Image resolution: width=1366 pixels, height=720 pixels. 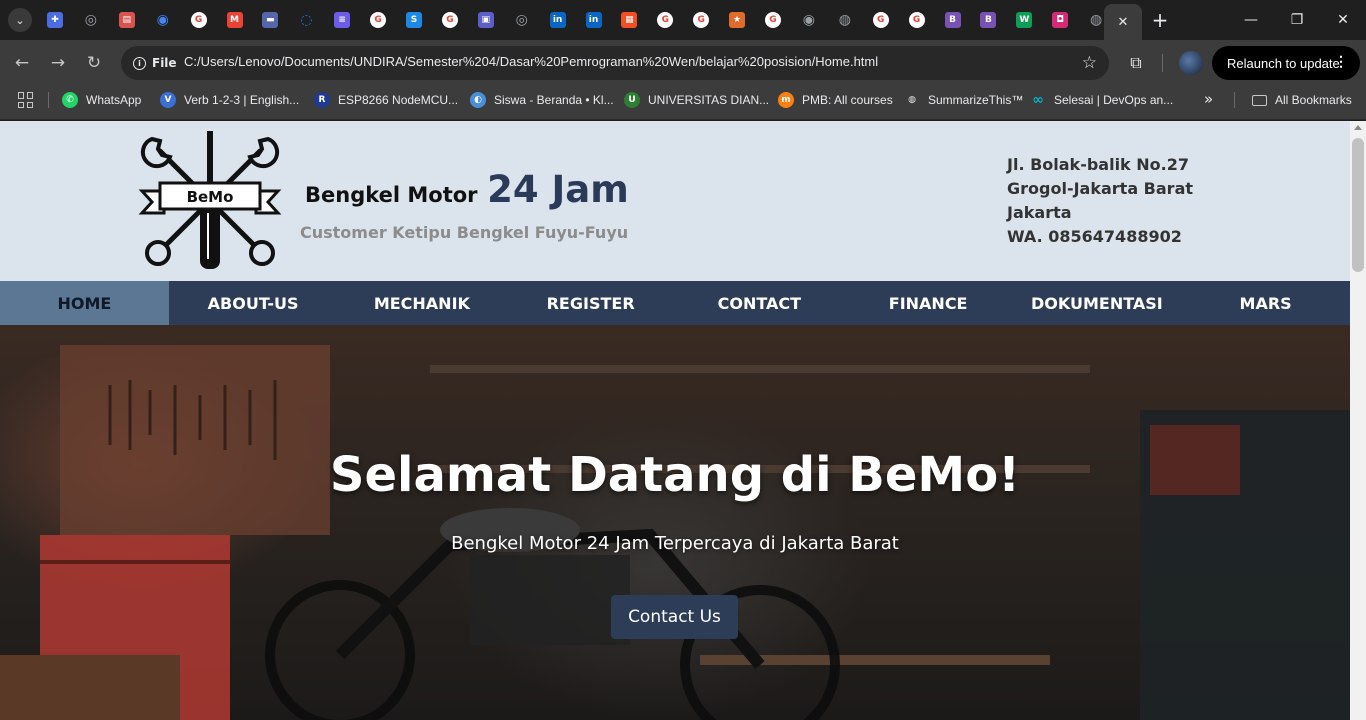 I want to click on document-icon: ▤, so click(x=126, y=20).